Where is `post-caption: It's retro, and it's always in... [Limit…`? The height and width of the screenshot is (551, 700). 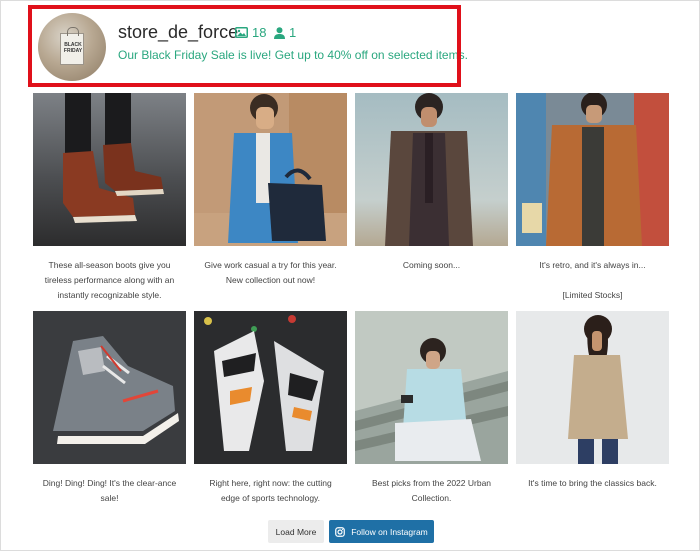 post-caption: It's retro, and it's always in... [Limit… is located at coordinates (592, 280).